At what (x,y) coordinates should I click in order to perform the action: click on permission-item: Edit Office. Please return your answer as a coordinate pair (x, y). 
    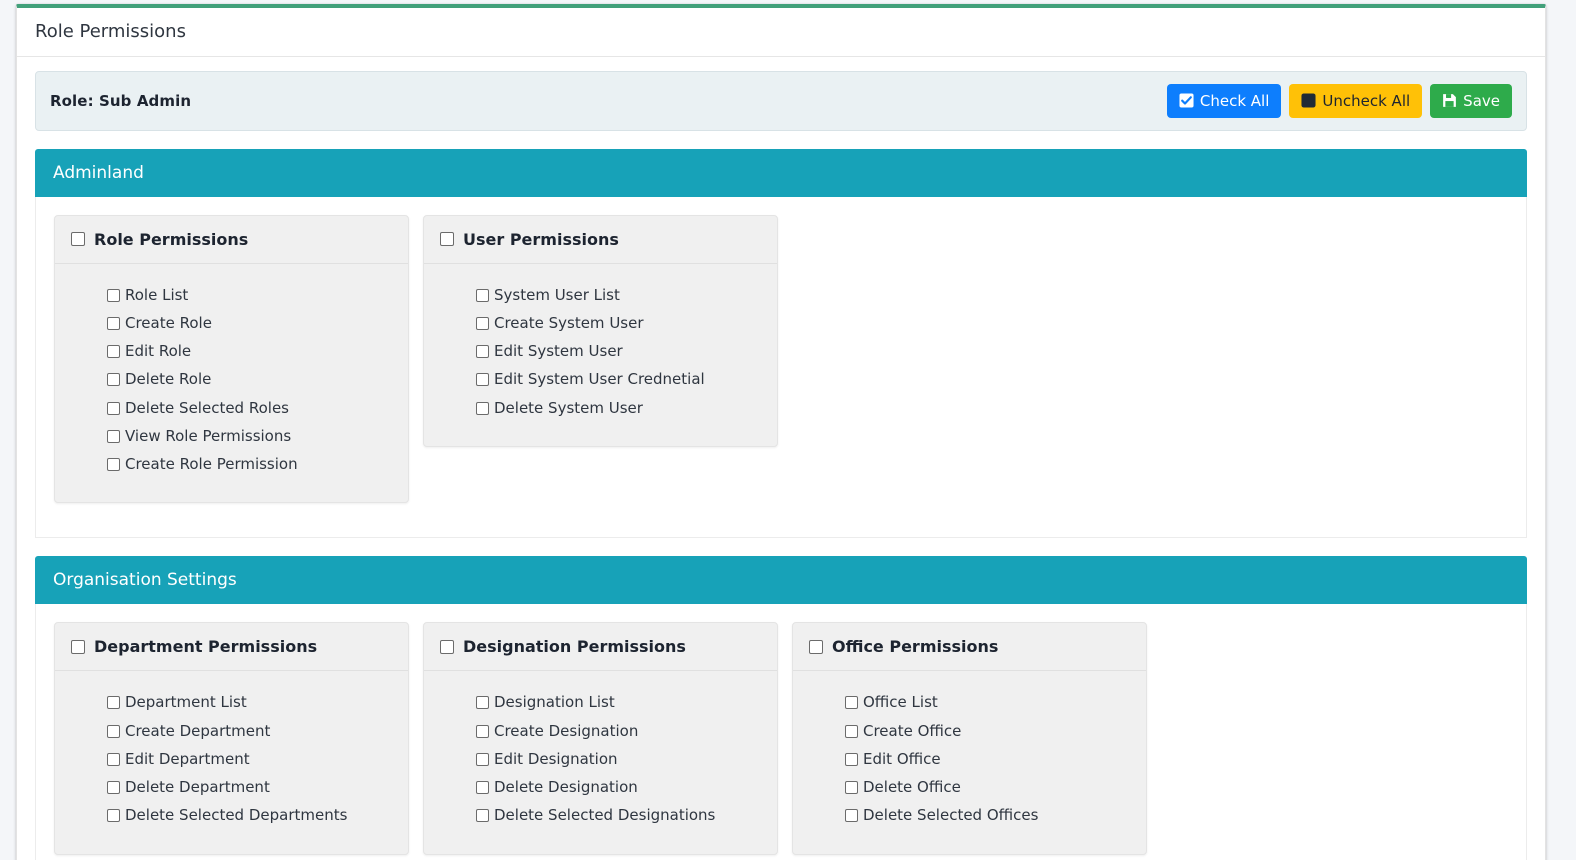
    Looking at the image, I should click on (987, 759).